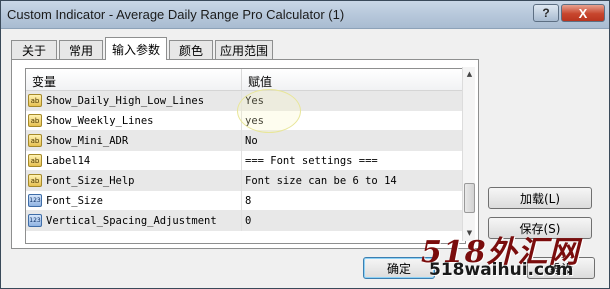 This screenshot has width=610, height=289. Describe the element at coordinates (469, 198) in the screenshot. I see `scroll-thumb` at that location.